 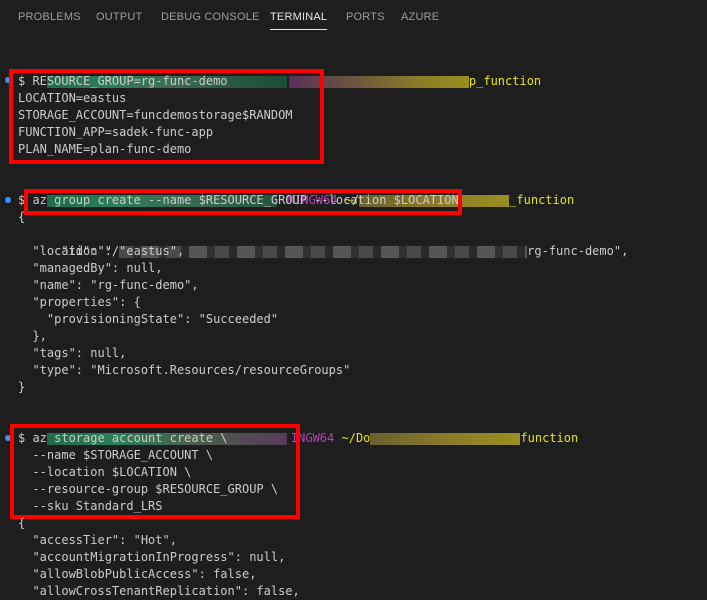 What do you see at coordinates (72, 353) in the screenshot?
I see `json-line: "tags": null,` at bounding box center [72, 353].